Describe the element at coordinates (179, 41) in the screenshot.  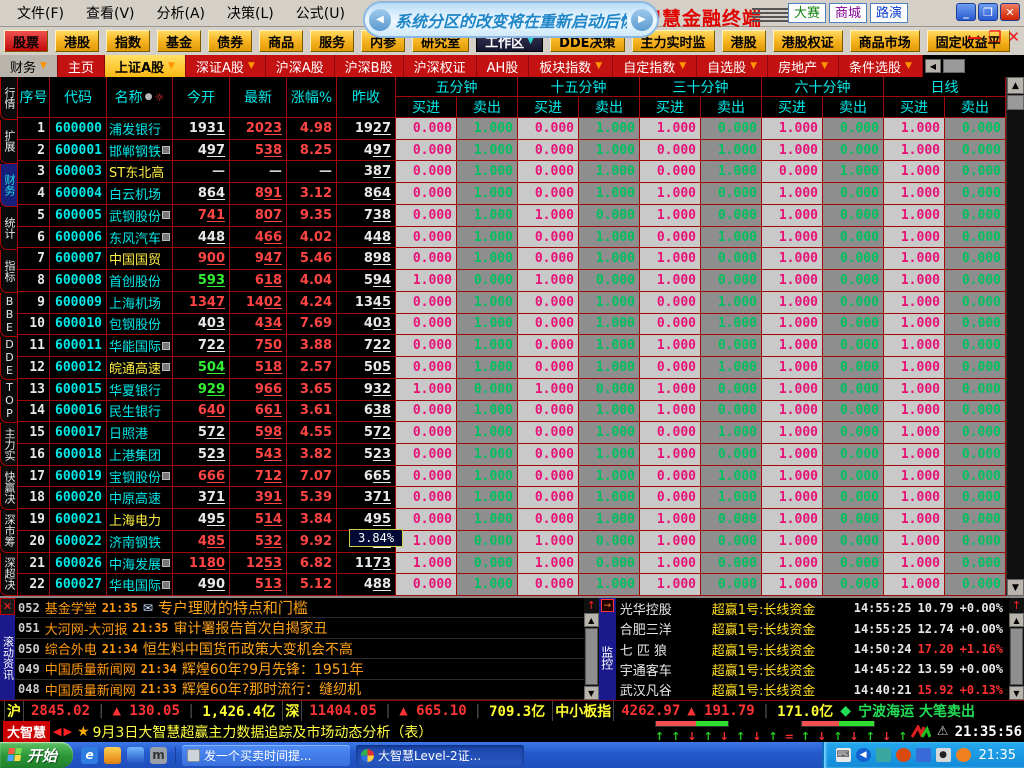
I see `toolbar-button: 基金` at that location.